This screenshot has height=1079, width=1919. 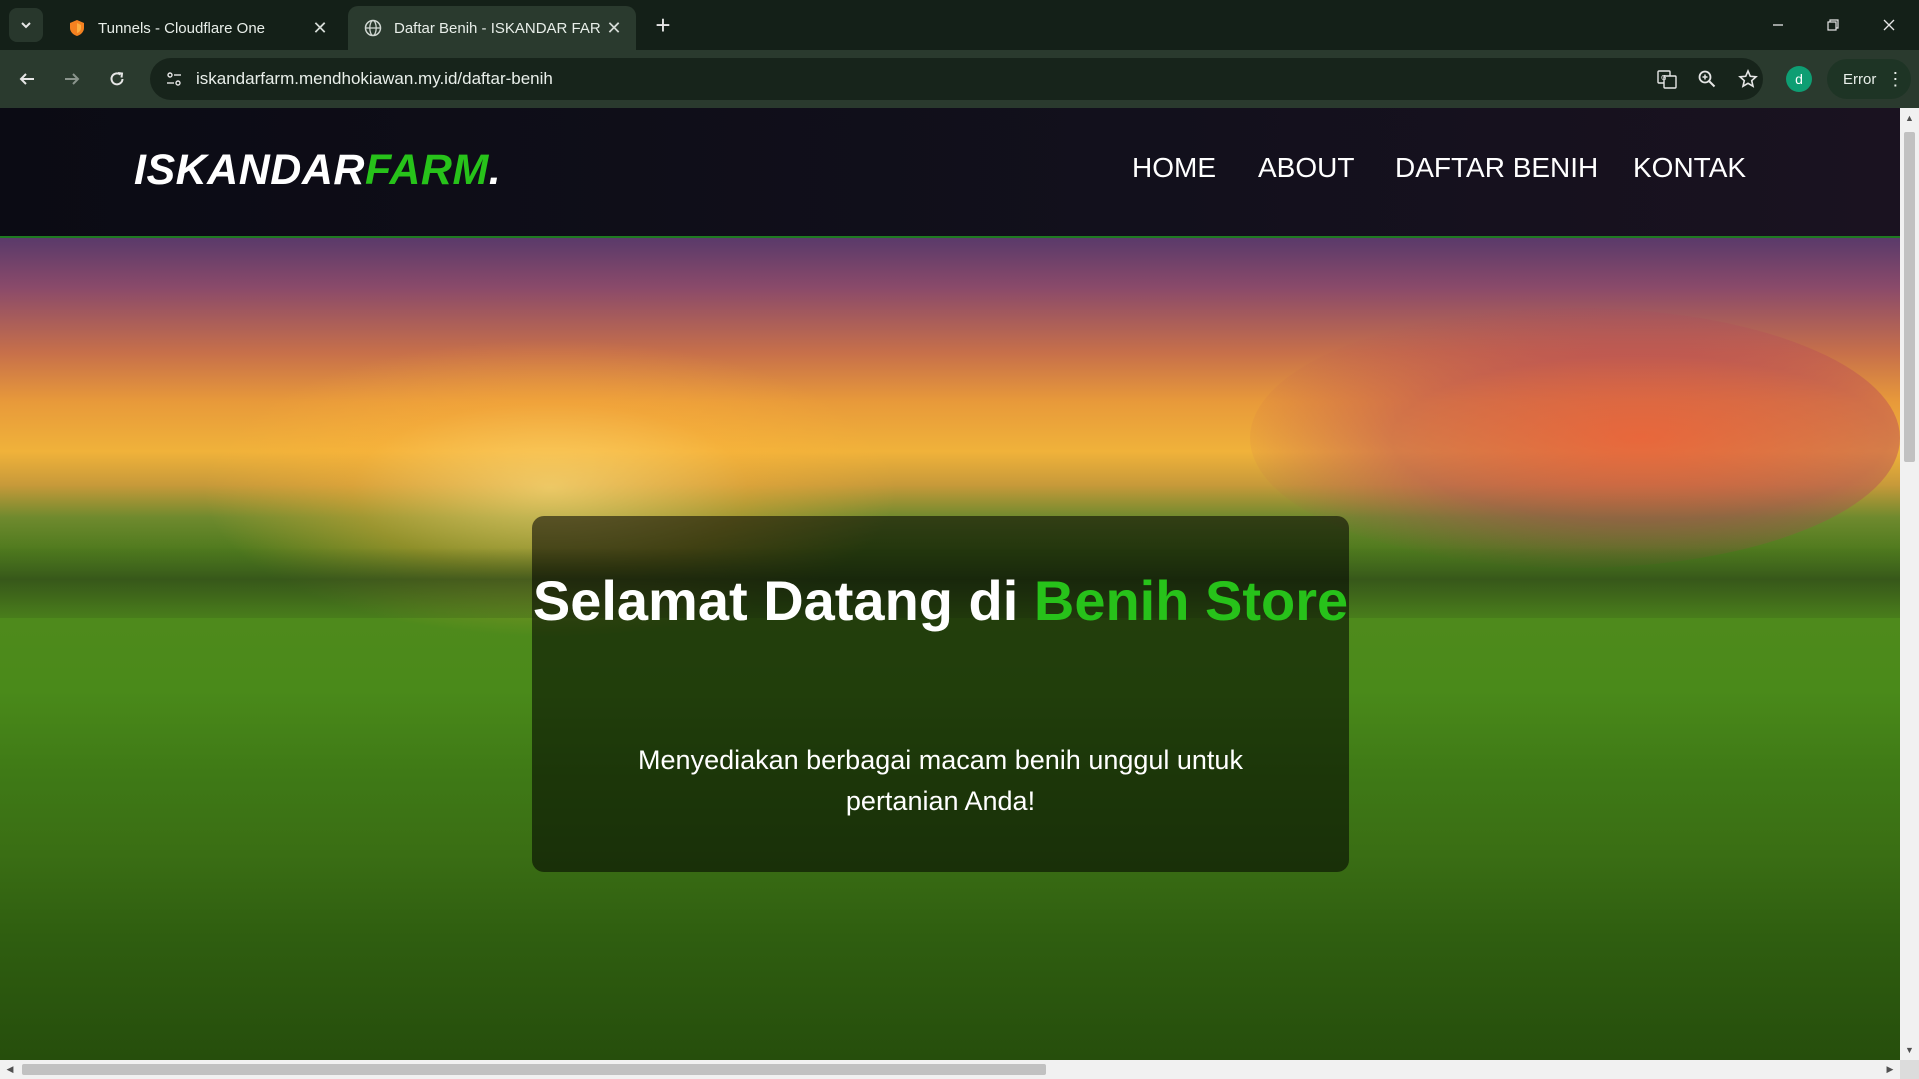 I want to click on arrow-left-icon, so click(x=26, y=79).